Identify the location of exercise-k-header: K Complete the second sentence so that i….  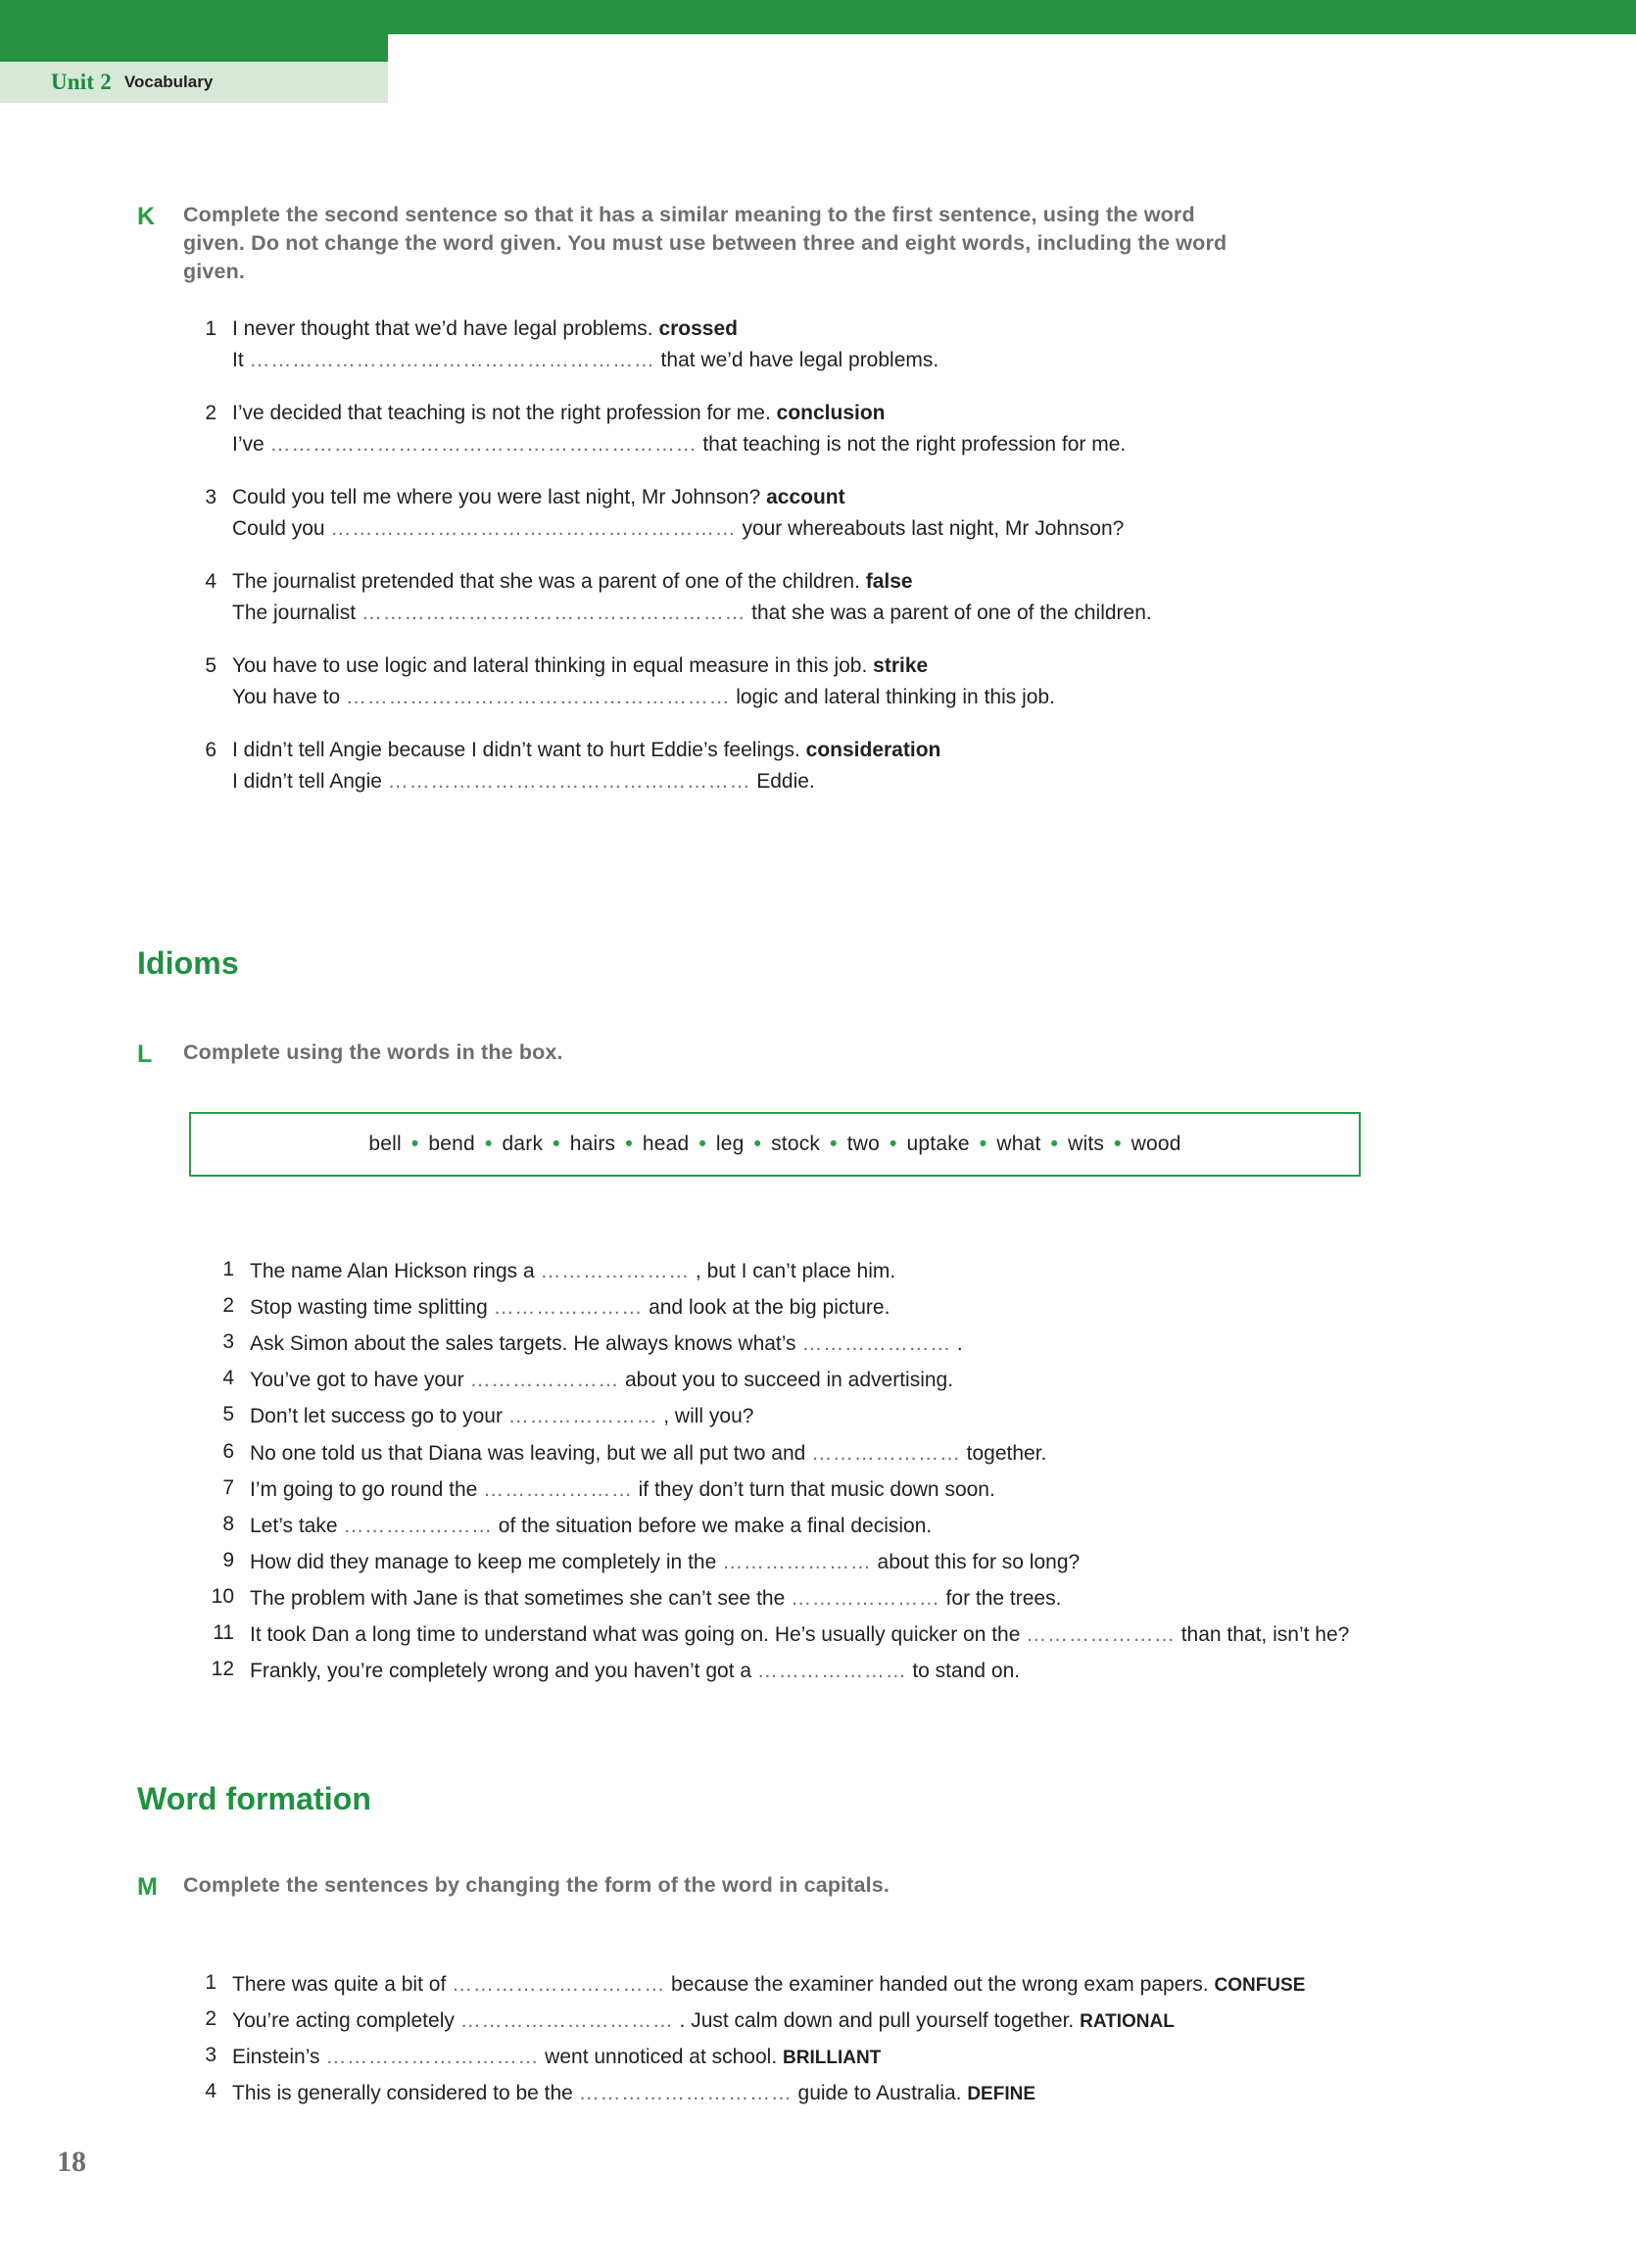
(818, 243).